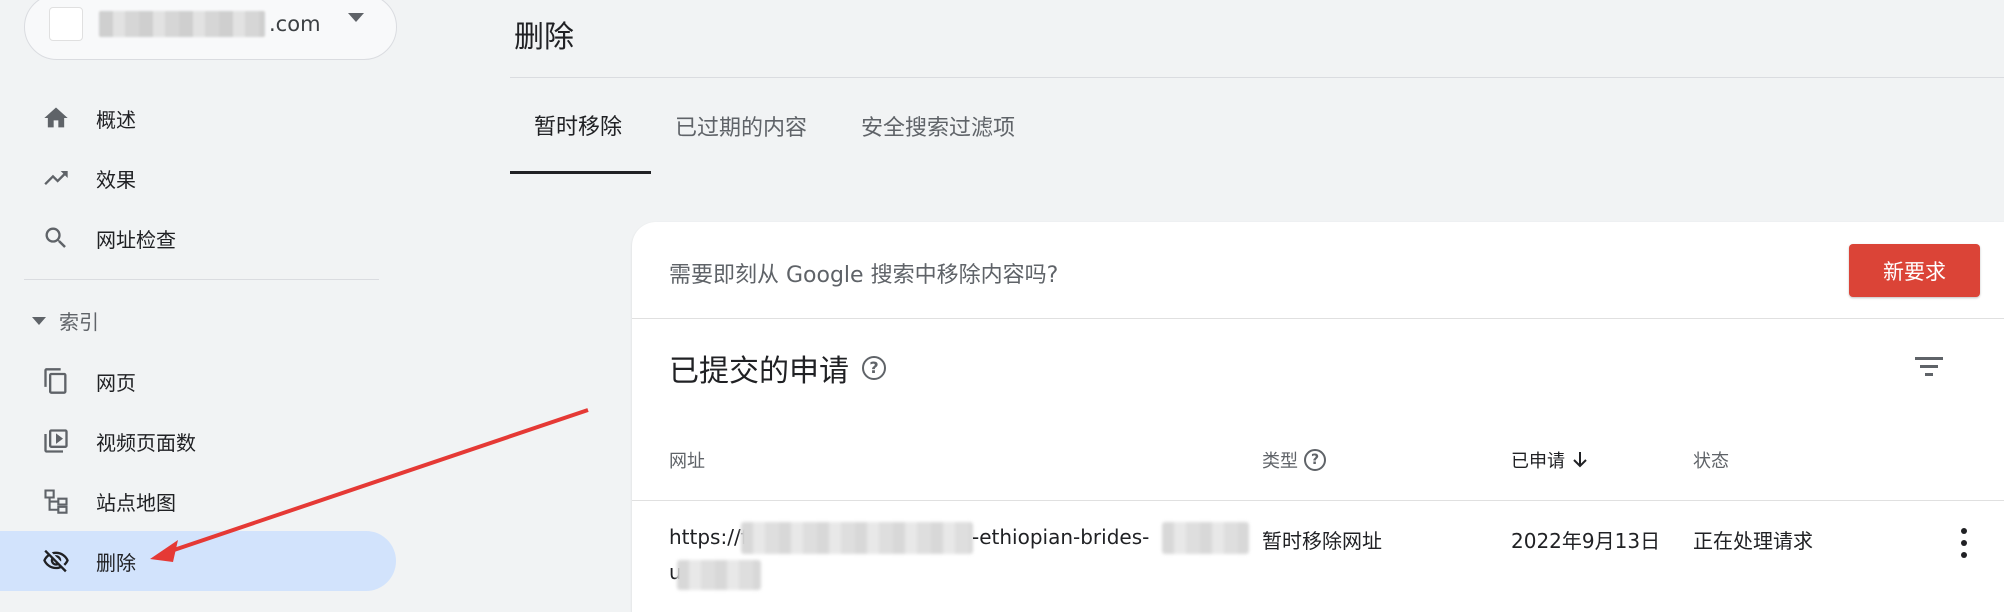 The width and height of the screenshot is (2004, 612). I want to click on pages-icon, so click(55, 381).